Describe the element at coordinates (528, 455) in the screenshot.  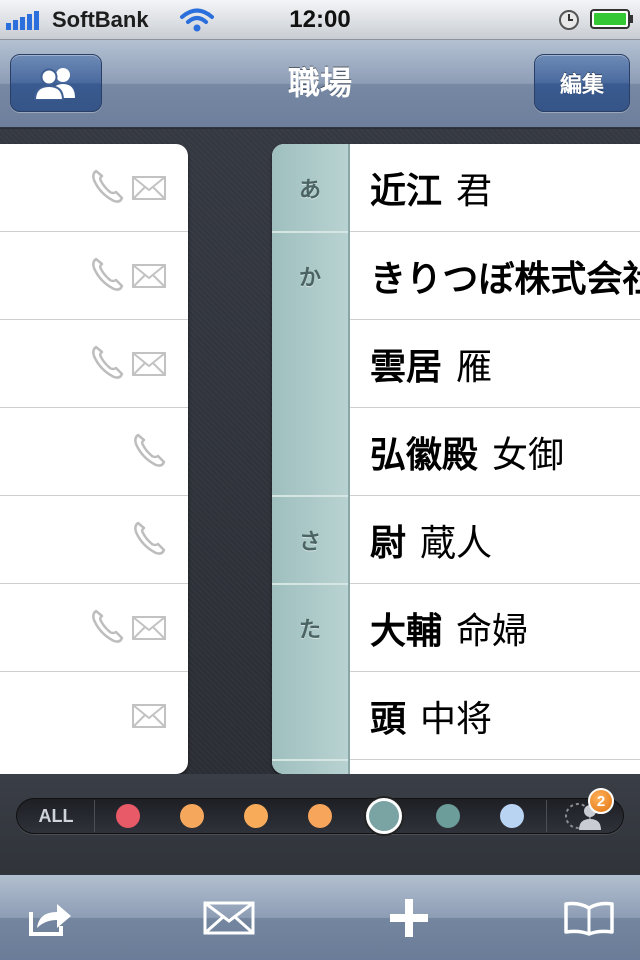
I see `contact-given-name: 女御` at that location.